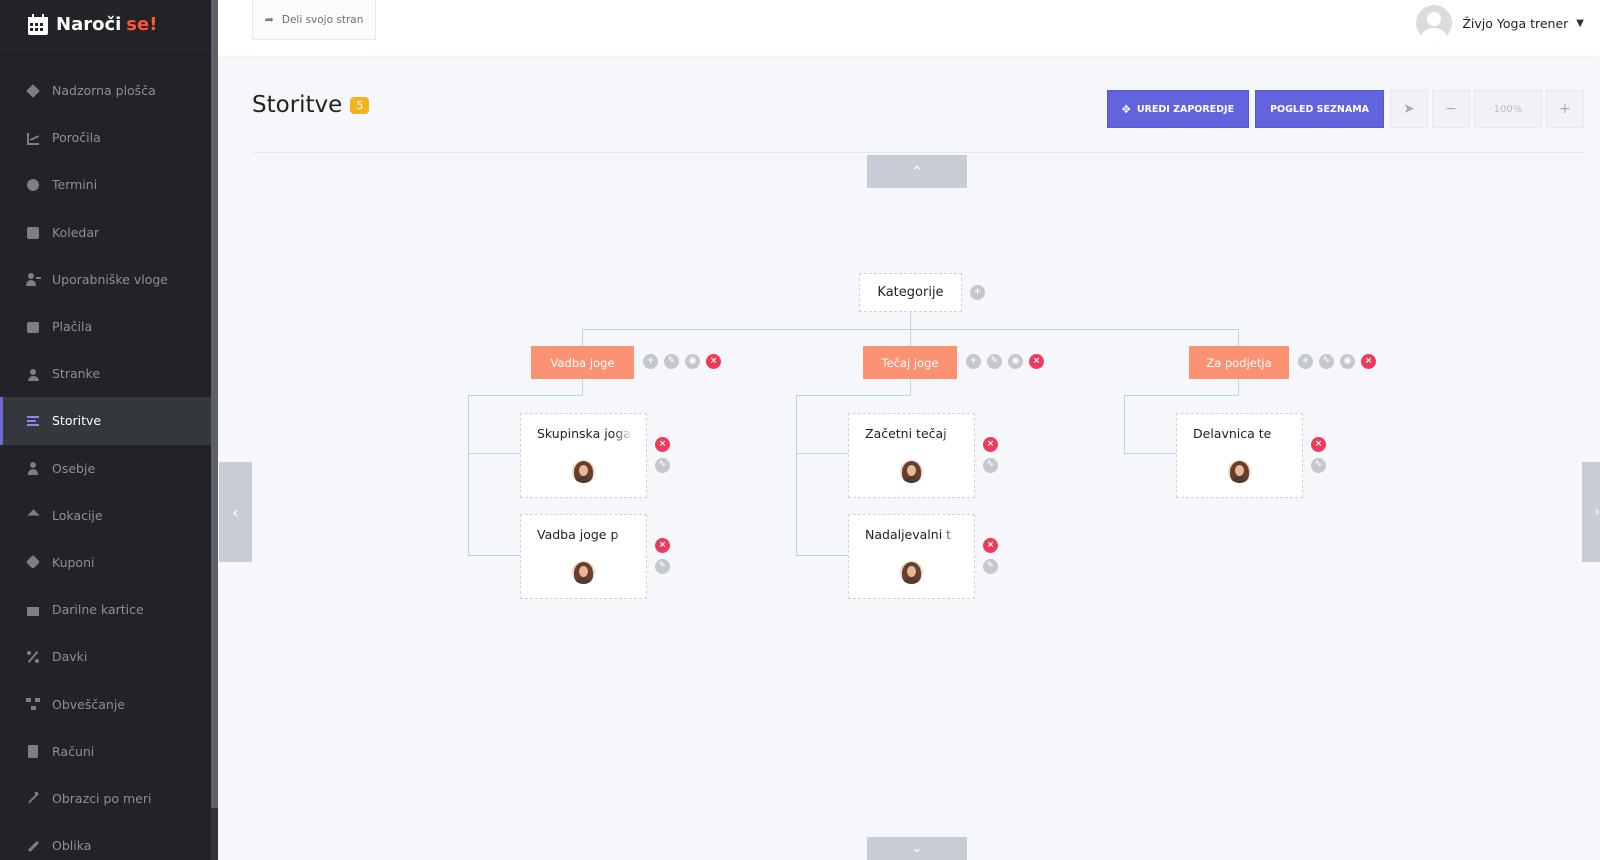  I want to click on edit-order-button: ✥ UREDI ZAPOREDJE, so click(1178, 109).